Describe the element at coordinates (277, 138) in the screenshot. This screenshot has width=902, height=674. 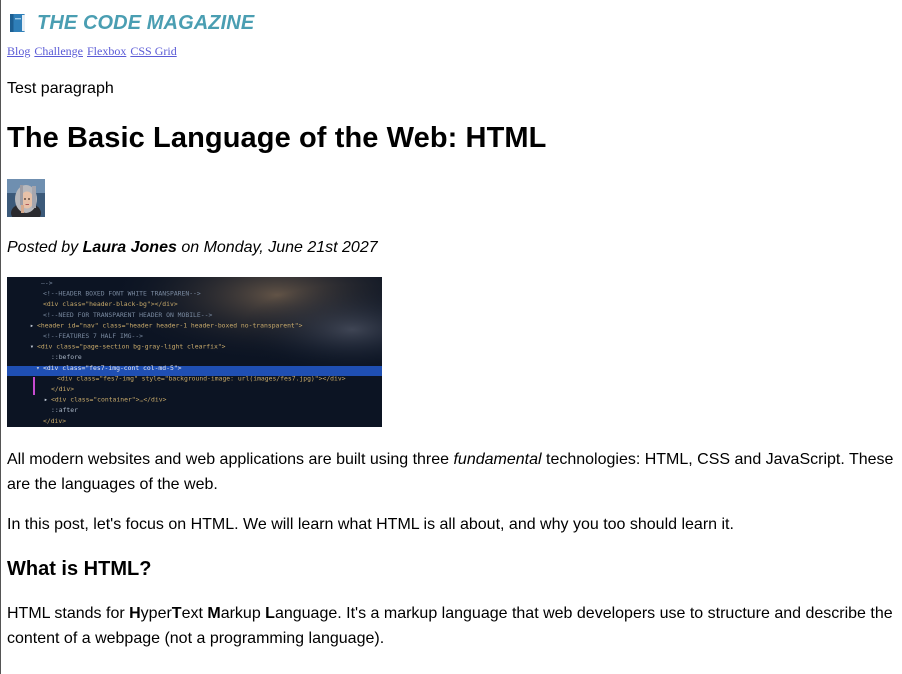
I see `post-title: The Basic Language of the Web: HTML` at that location.